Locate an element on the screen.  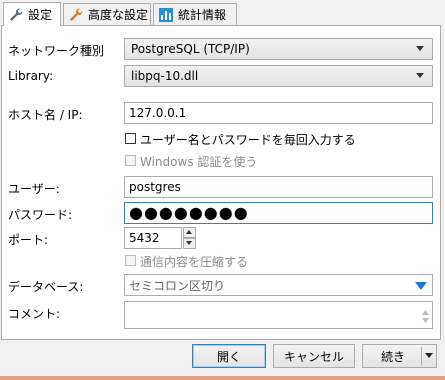
tab-advanced-settings-label: 高度な設定 is located at coordinates (118, 15).